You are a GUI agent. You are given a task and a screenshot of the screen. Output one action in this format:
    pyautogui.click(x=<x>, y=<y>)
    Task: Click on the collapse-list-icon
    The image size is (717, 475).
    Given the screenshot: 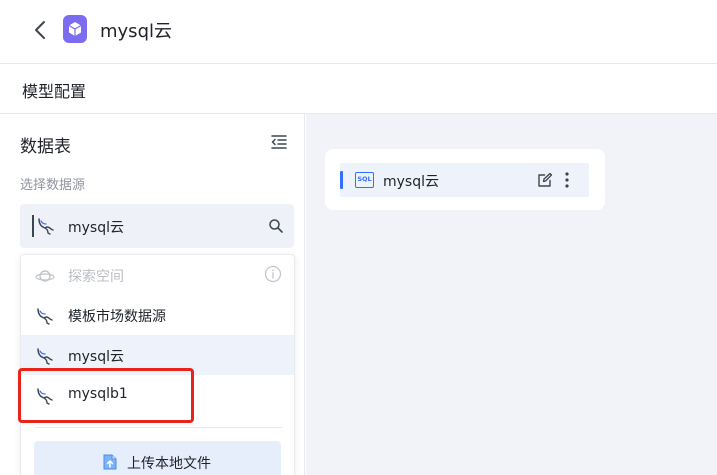 What is the action you would take?
    pyautogui.click(x=279, y=142)
    